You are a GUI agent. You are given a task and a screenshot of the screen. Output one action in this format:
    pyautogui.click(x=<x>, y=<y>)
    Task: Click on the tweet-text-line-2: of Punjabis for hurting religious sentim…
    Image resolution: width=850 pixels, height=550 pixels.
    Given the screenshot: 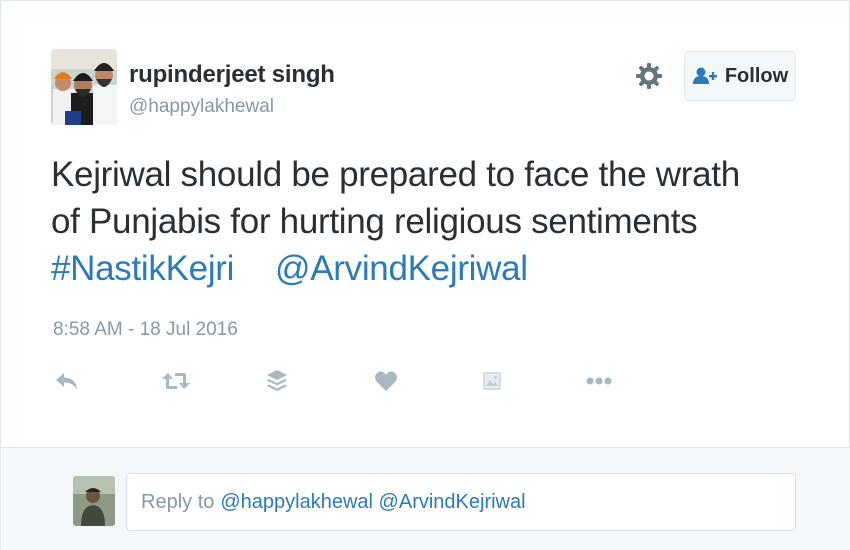 What is the action you would take?
    pyautogui.click(x=374, y=221)
    